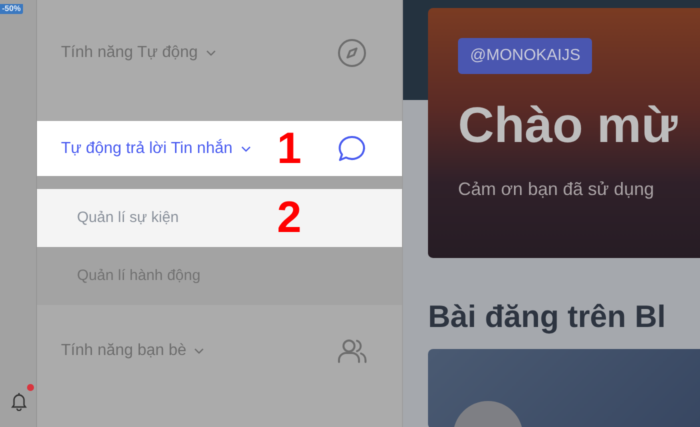  Describe the element at coordinates (568, 125) in the screenshot. I see `hero-title: Chào mừ` at that location.